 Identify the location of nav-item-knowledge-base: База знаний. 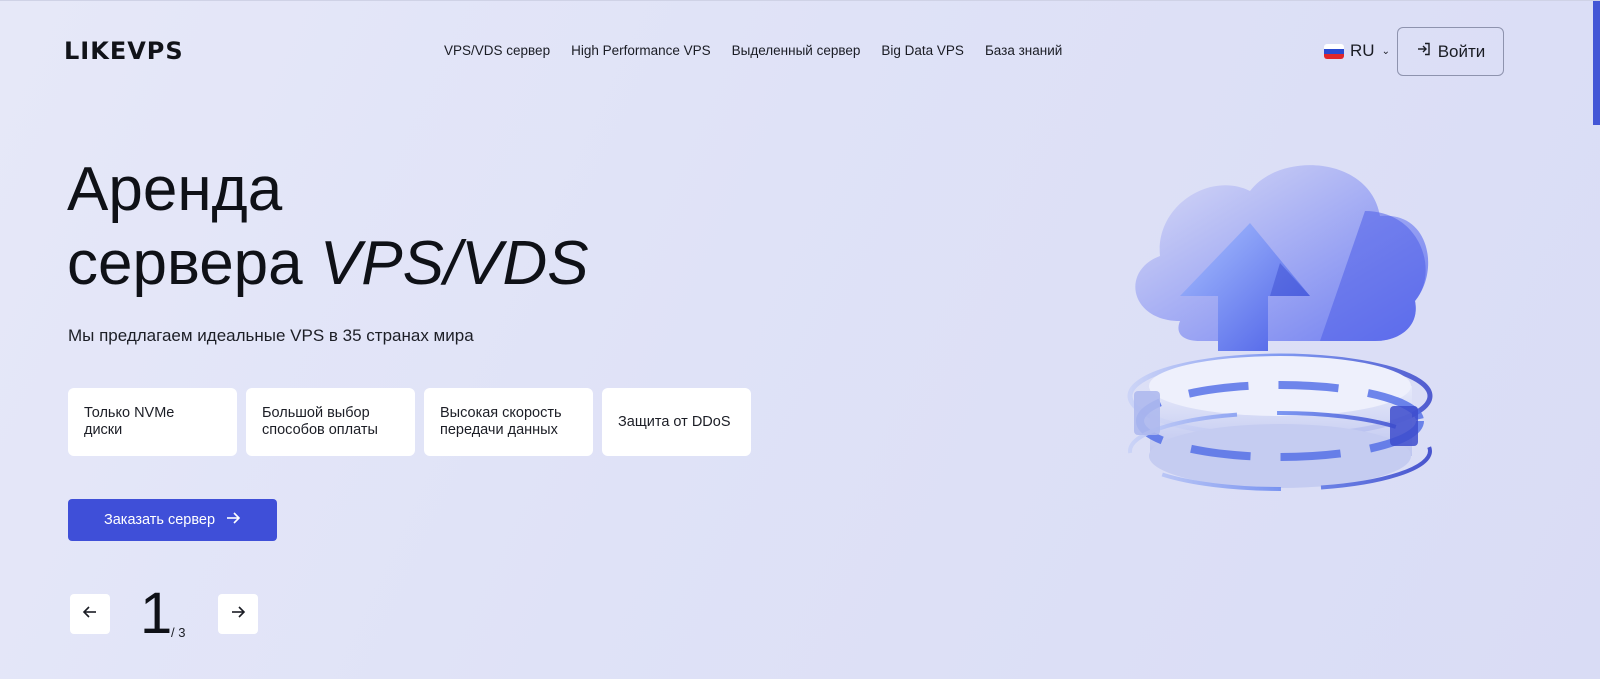
(1023, 50).